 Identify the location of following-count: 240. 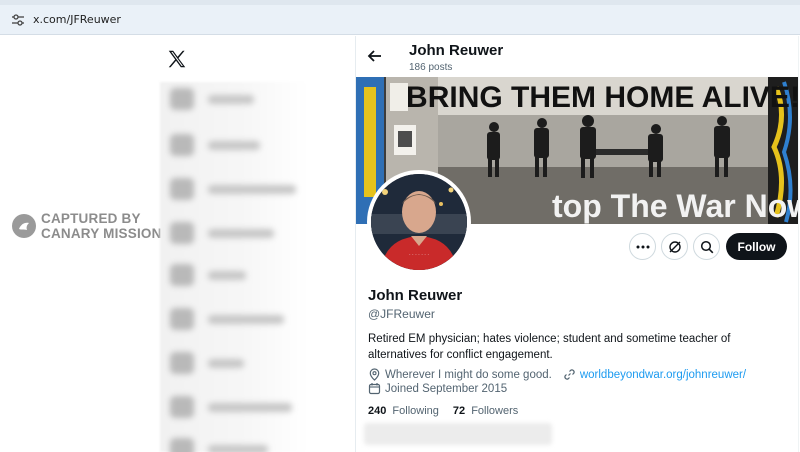
(377, 411).